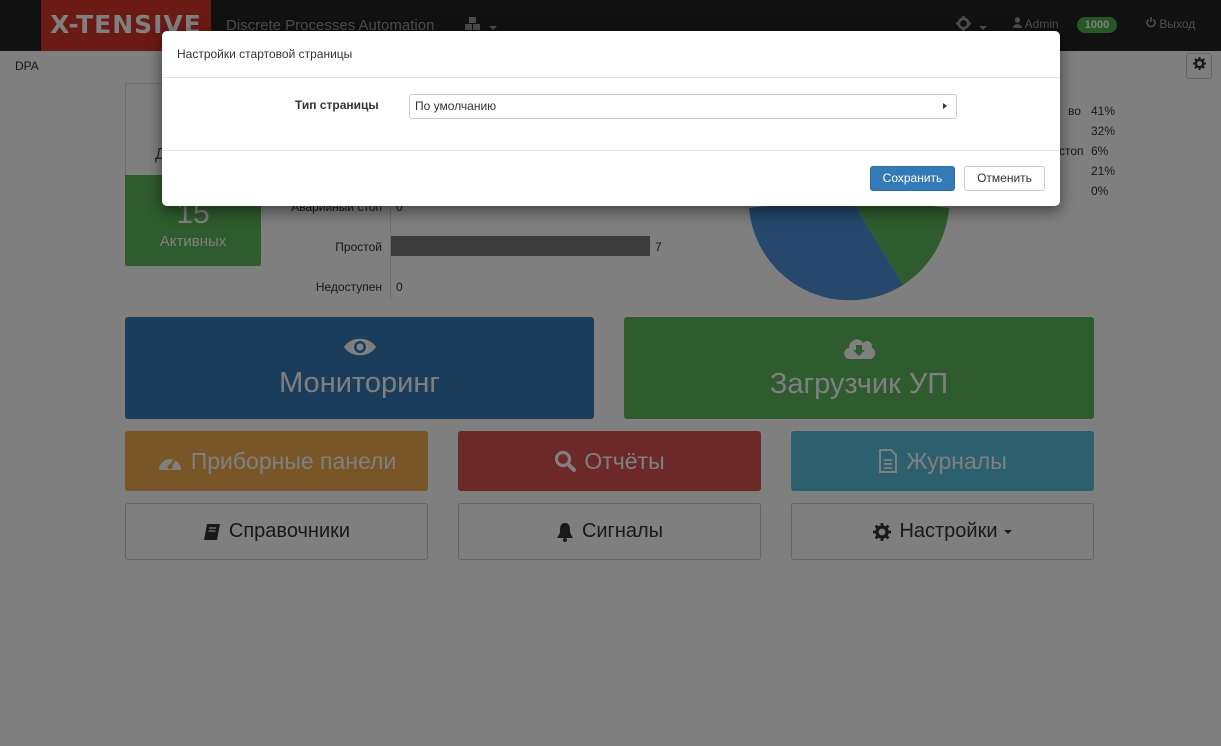 The width and height of the screenshot is (1221, 746). Describe the element at coordinates (456, 106) in the screenshot. I see `page-type-value: По умолчанию` at that location.